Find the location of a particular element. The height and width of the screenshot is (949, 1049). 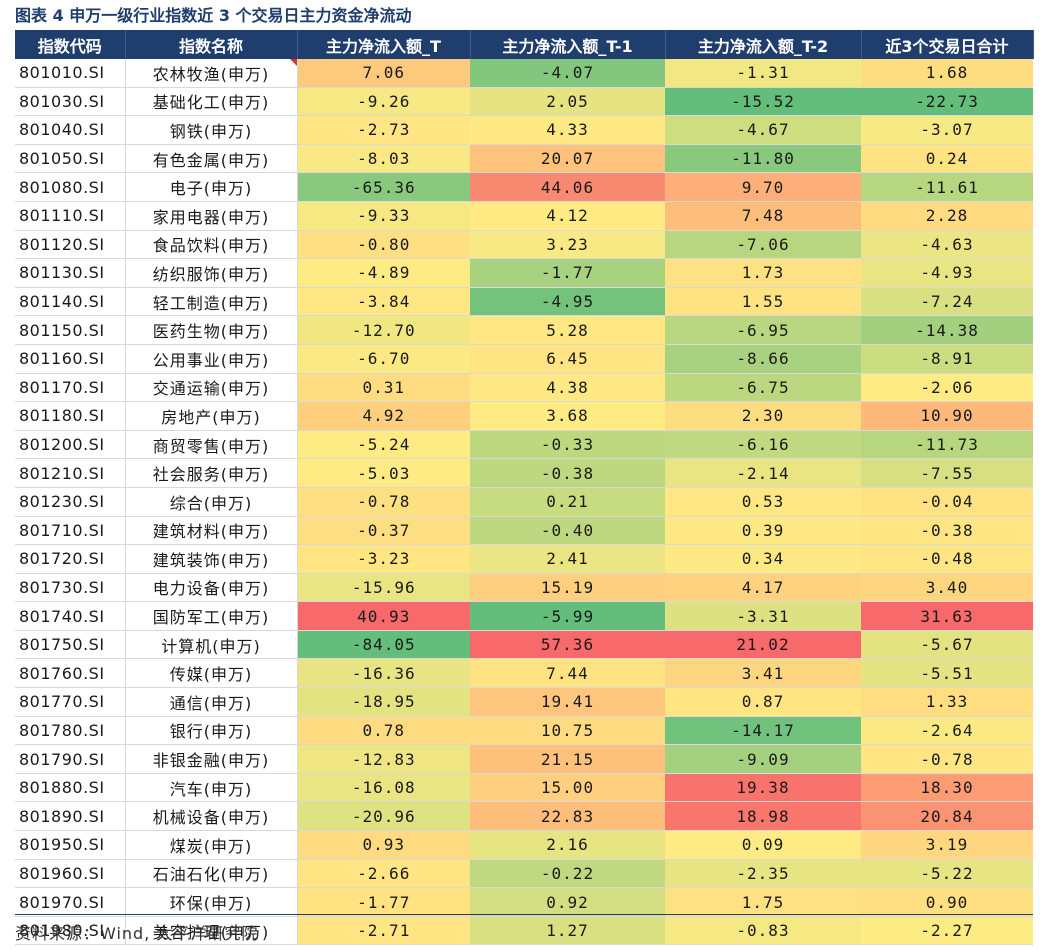

table-row: 801030.SI 基础化工(申万) -9.26 2.05 -15.52 -22.73 is located at coordinates (524, 102).